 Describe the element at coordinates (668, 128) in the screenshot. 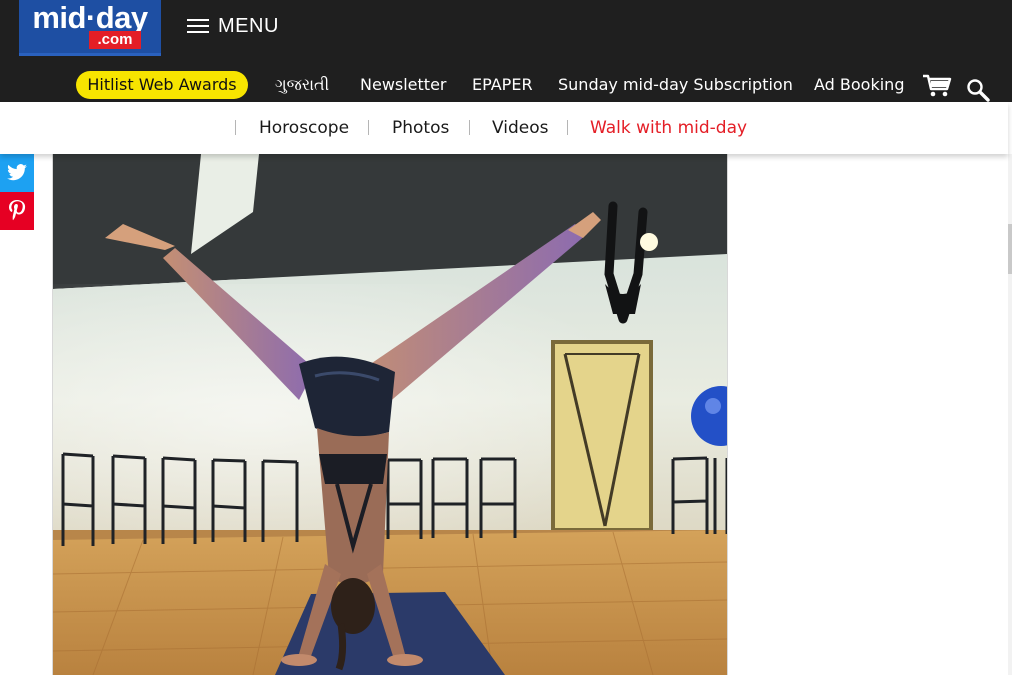

I see `subnav-item-walk-with-mid-day: Walk with mid-day` at that location.